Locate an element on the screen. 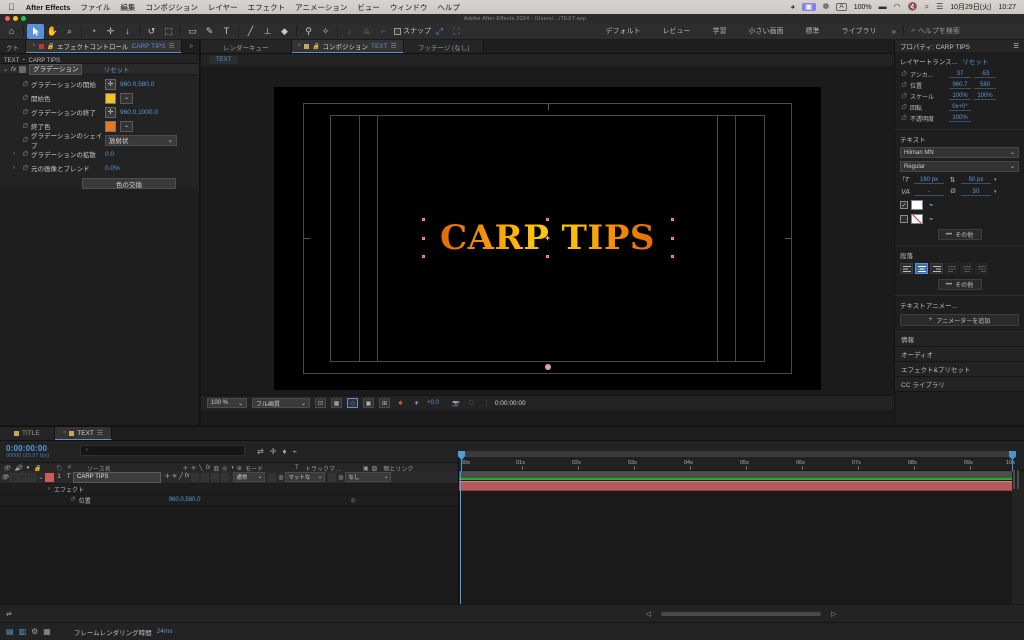 This screenshot has height=640, width=1024. color-swatch-start is located at coordinates (110, 98).